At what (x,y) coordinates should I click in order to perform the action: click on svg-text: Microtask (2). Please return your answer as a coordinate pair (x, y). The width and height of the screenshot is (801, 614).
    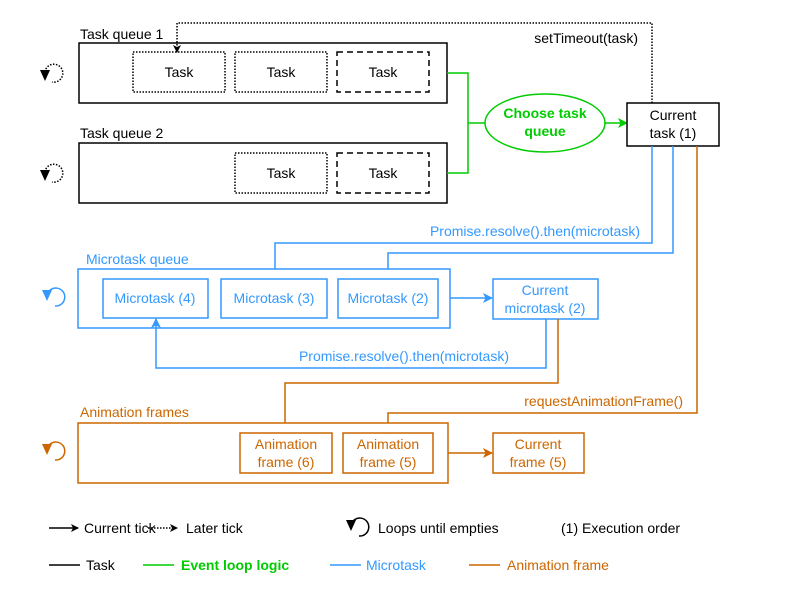
    Looking at the image, I should click on (388, 298).